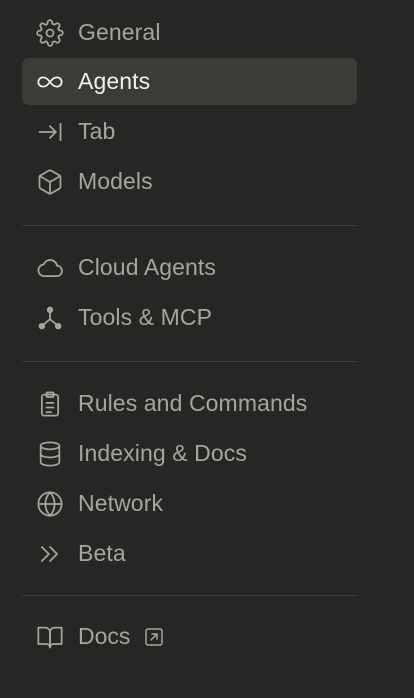 The height and width of the screenshot is (698, 414). Describe the element at coordinates (50, 454) in the screenshot. I see `database-icon` at that location.